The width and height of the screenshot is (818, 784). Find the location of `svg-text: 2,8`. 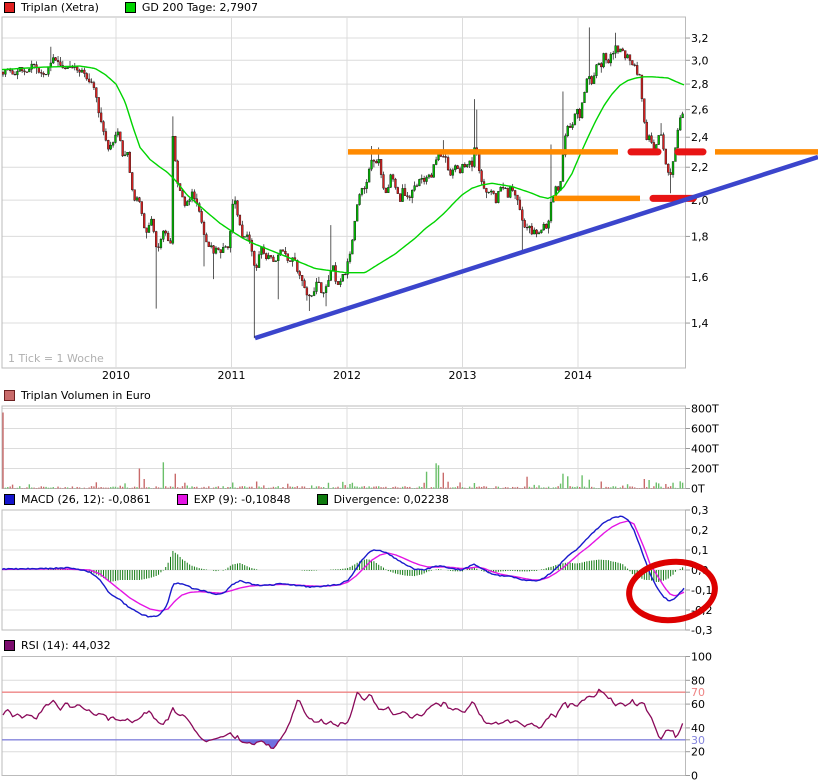

svg-text: 2,8 is located at coordinates (700, 84).